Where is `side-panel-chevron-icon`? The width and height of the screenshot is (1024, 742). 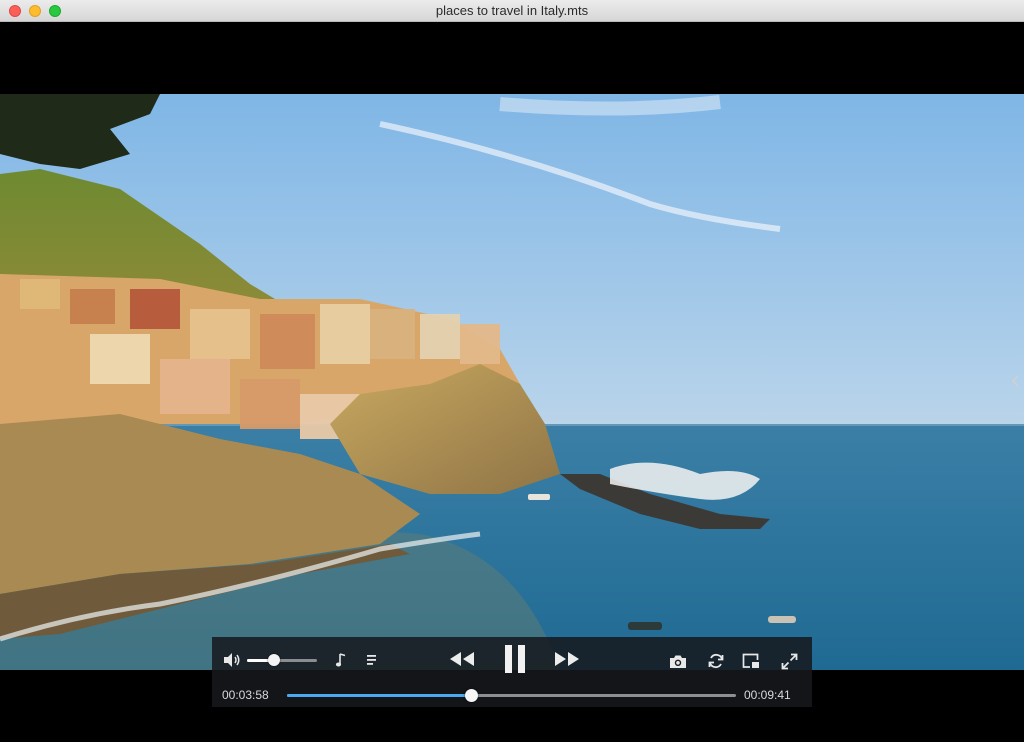
side-panel-chevron-icon is located at coordinates (1016, 381).